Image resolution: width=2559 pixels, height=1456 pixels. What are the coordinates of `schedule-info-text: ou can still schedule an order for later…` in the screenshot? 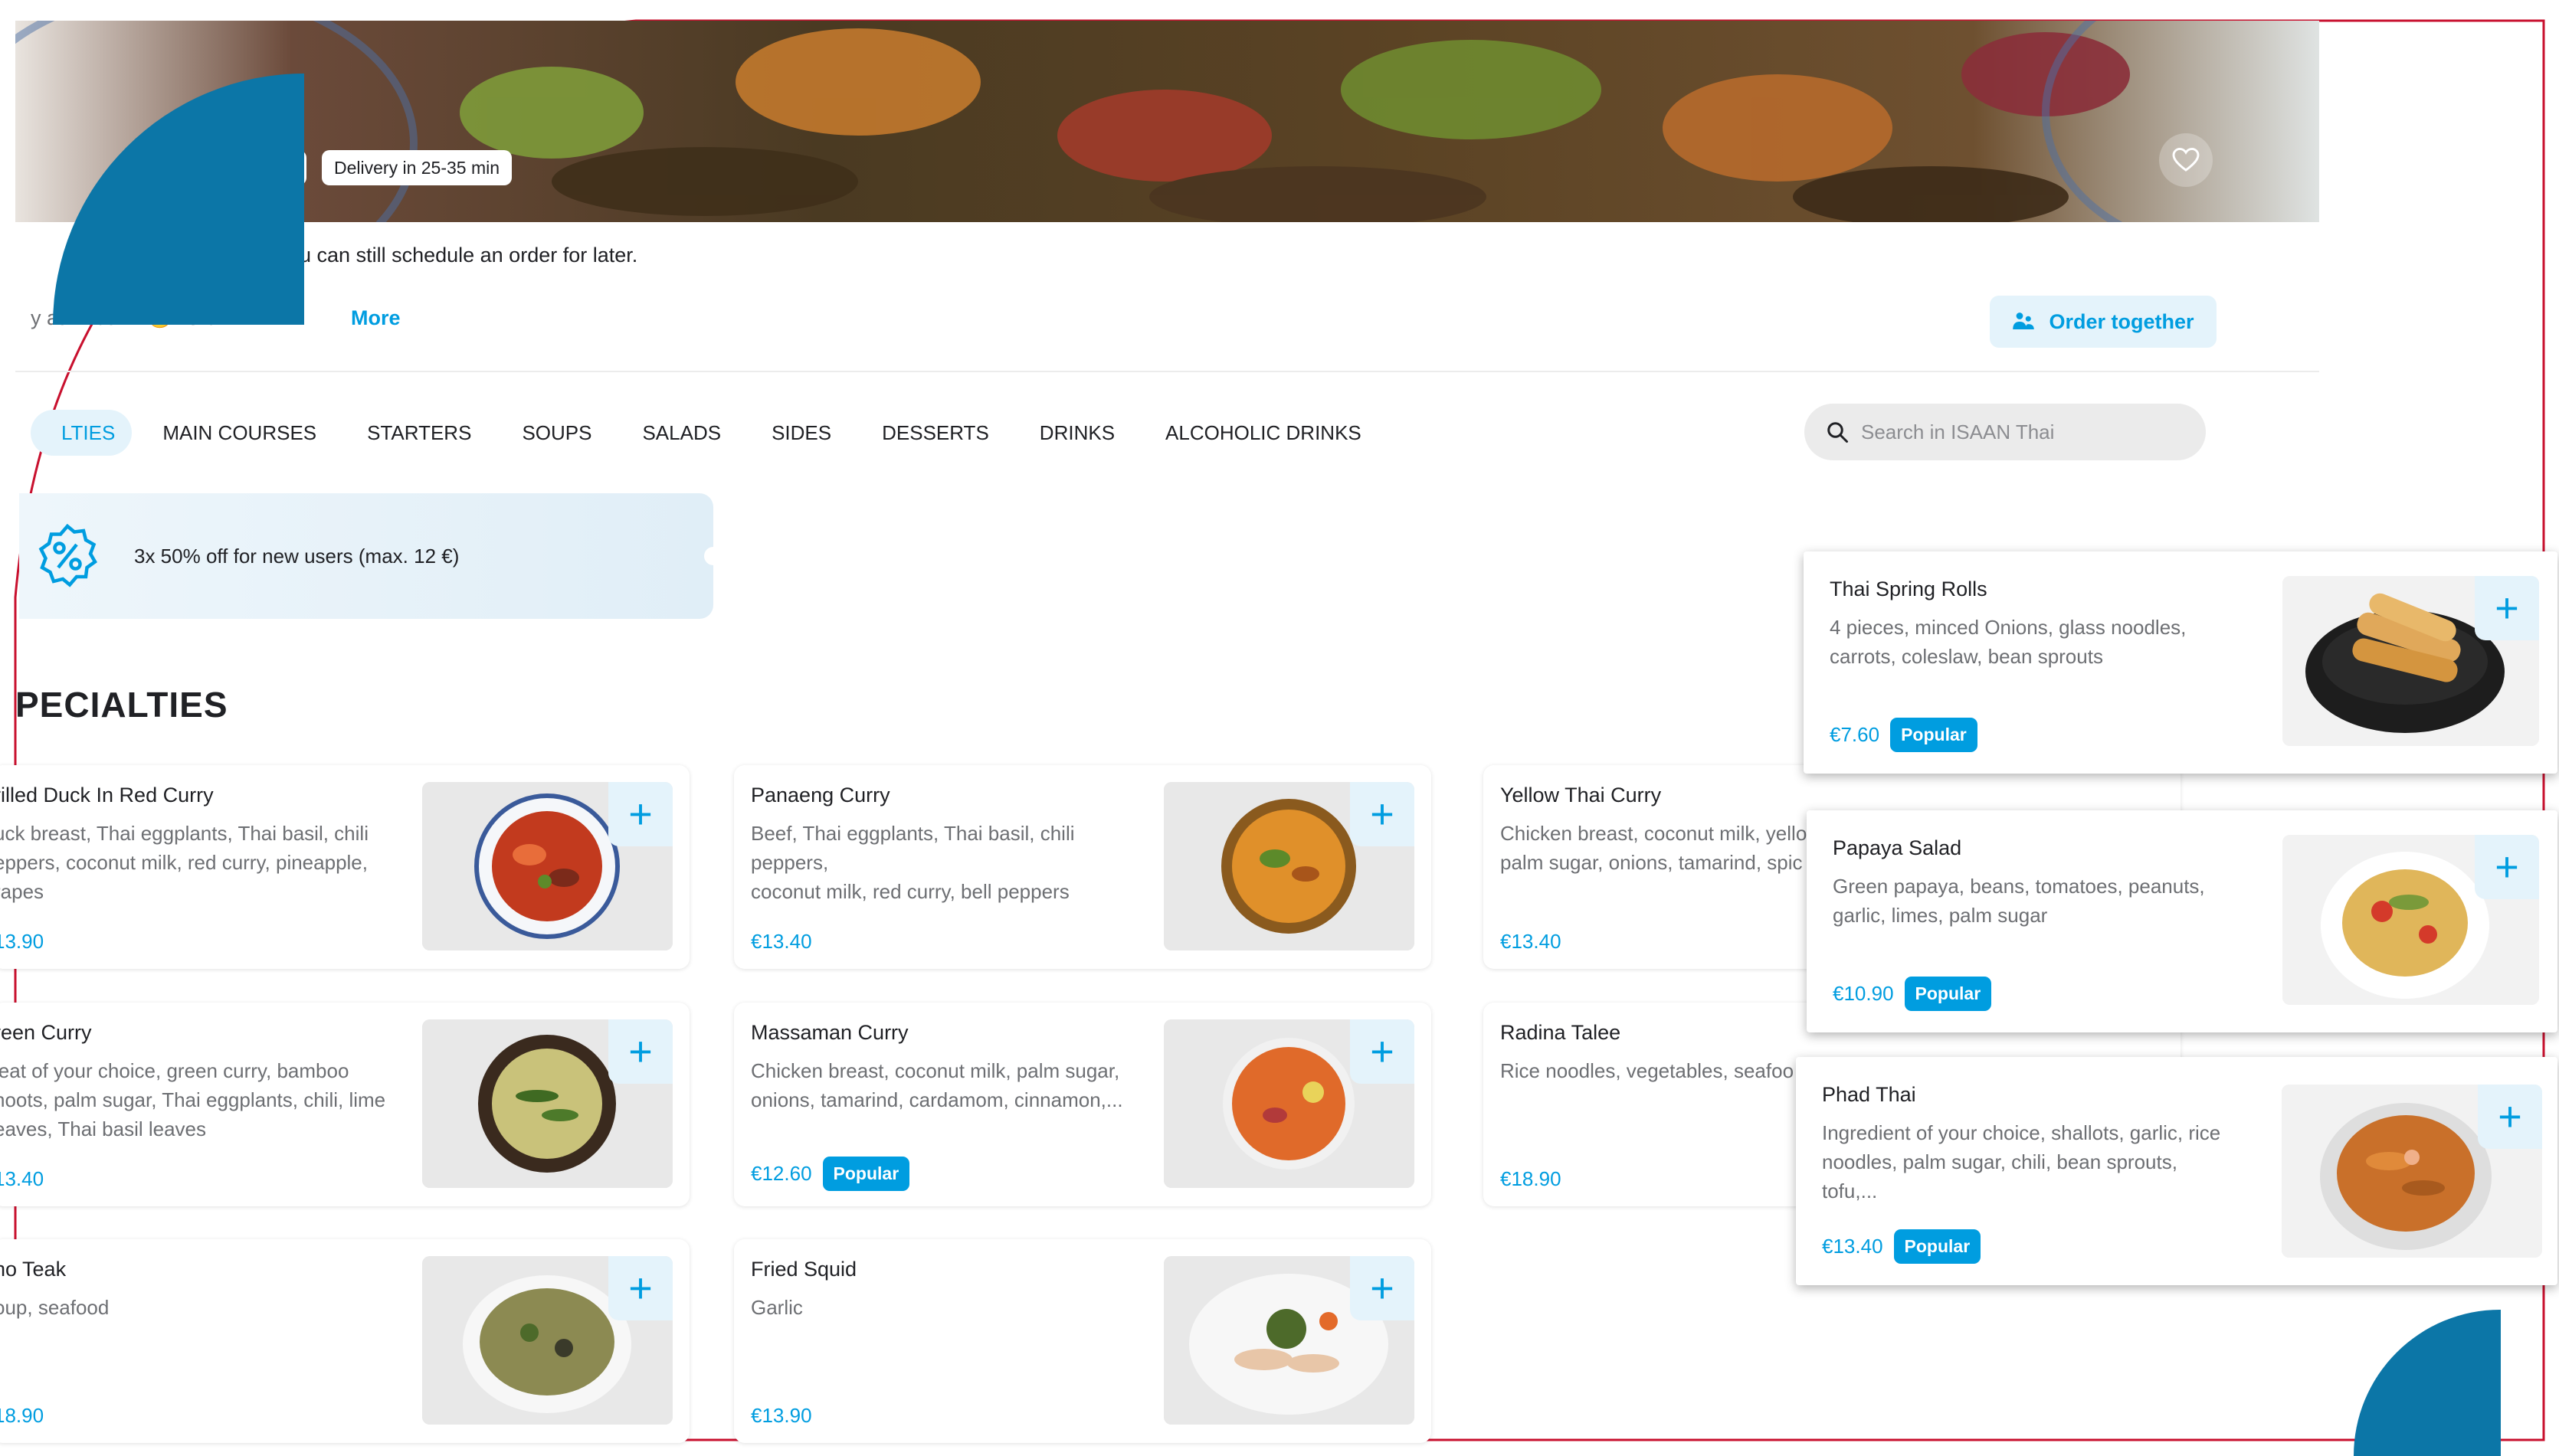 It's located at (463, 256).